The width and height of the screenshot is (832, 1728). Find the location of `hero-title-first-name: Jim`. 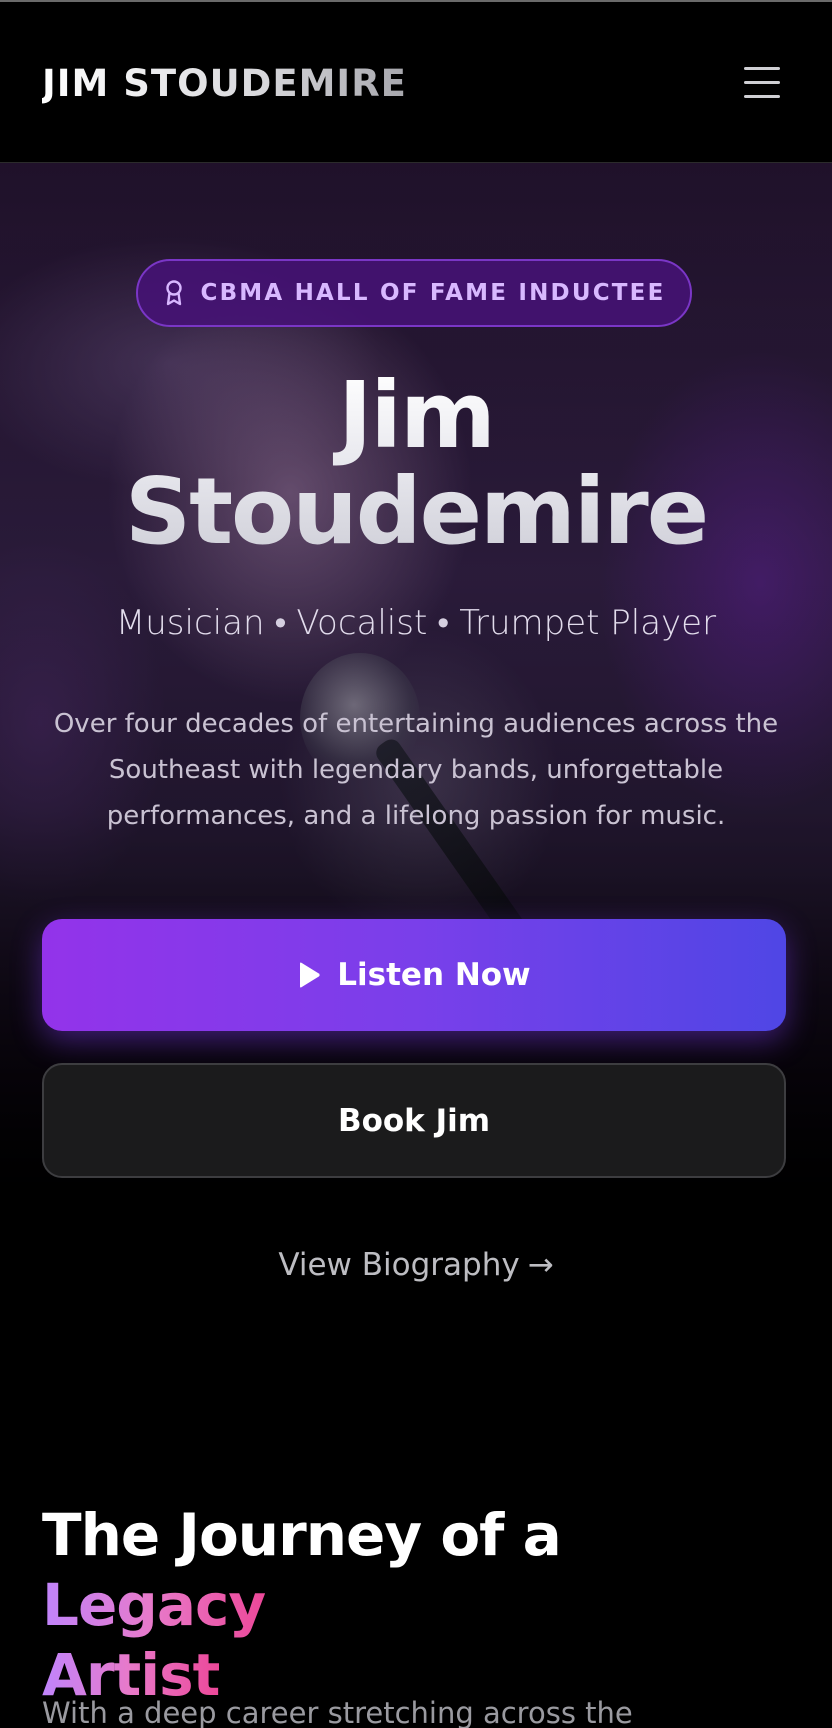

hero-title-first-name: Jim is located at coordinates (416, 415).